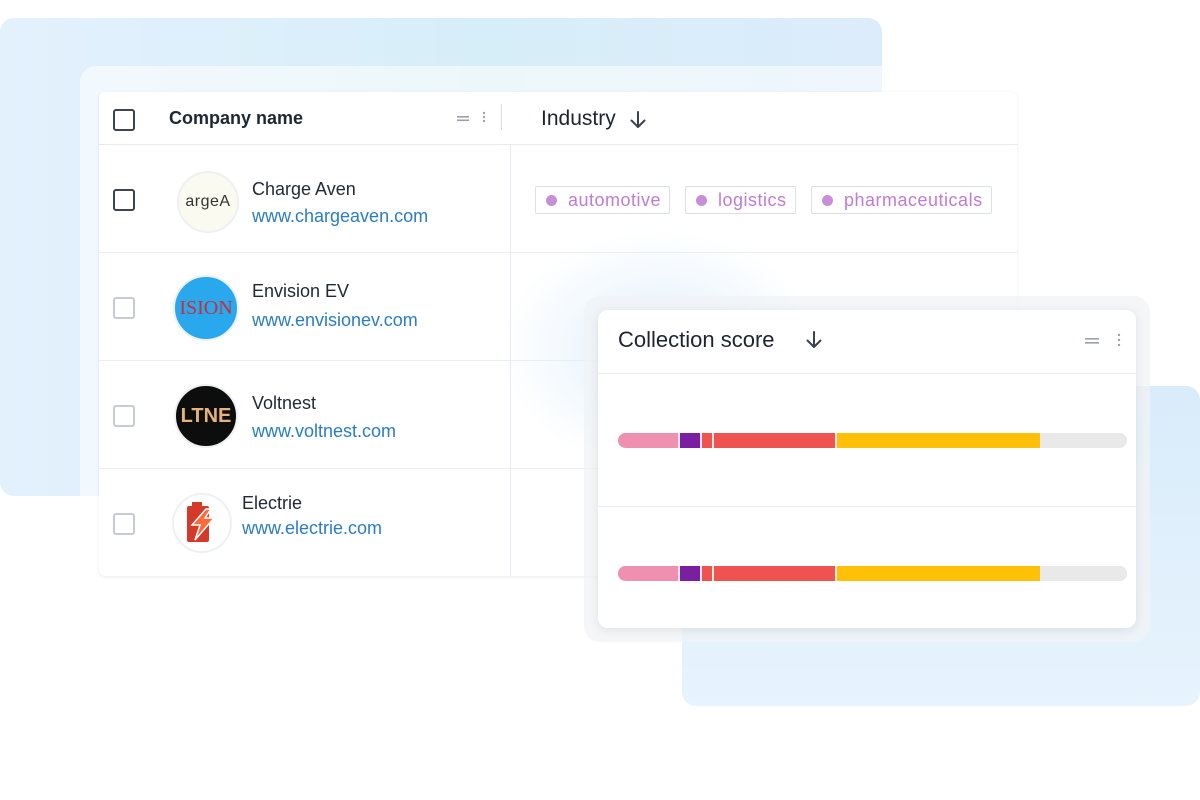 The image size is (1200, 800). I want to click on resize-handle, so click(501, 117).